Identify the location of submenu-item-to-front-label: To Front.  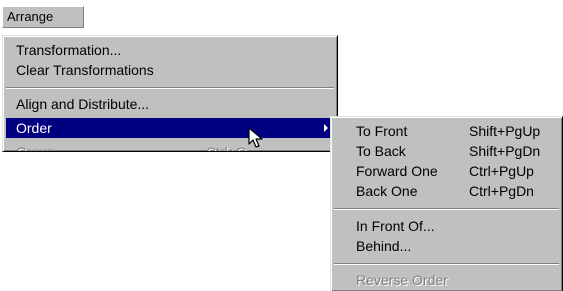
(382, 131).